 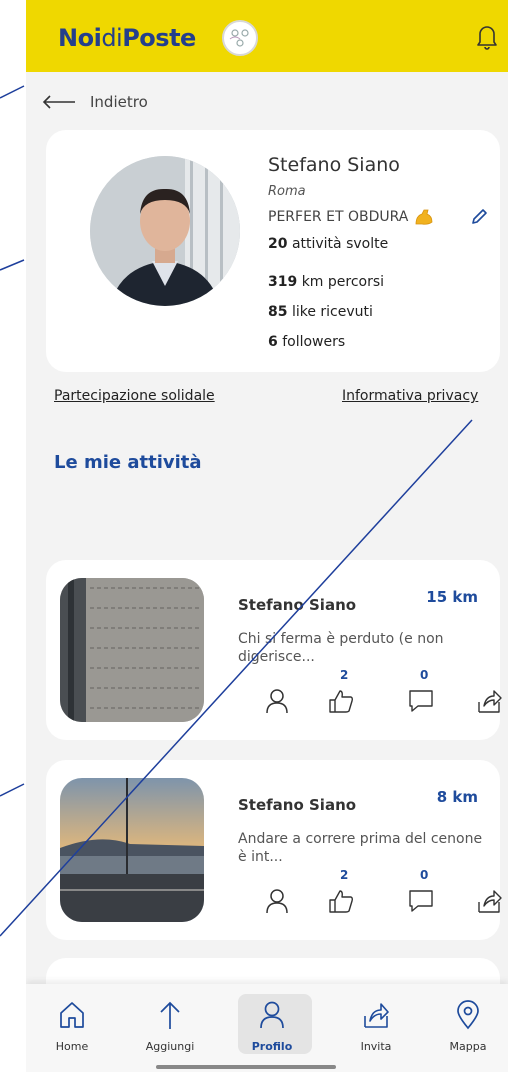 I want to click on bell-icon, so click(x=487, y=37).